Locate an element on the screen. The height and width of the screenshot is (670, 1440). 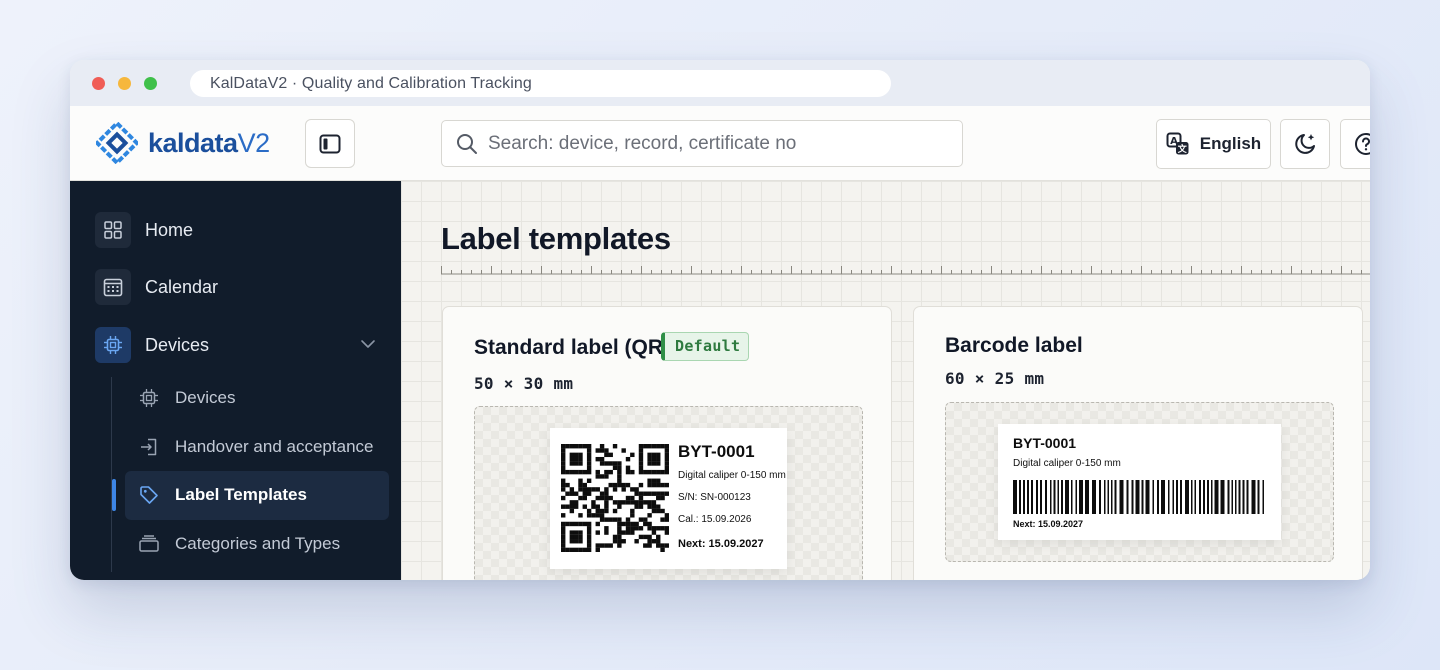
sidebar-subitem-label: Categories and Types is located at coordinates (258, 543).